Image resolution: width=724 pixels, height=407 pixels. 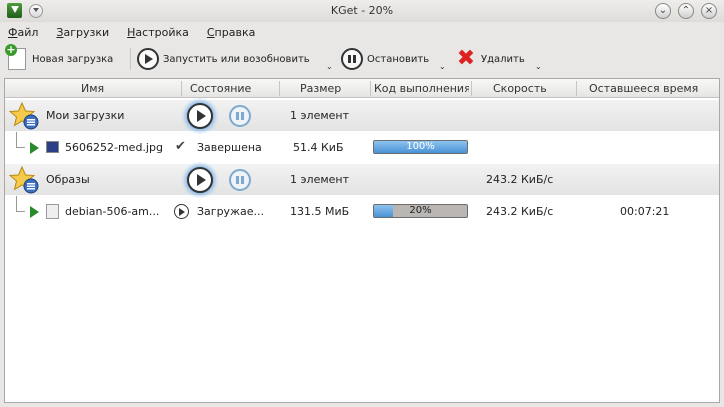 I want to click on start-dropdown-arrow-icon: ⌄, so click(x=329, y=66).